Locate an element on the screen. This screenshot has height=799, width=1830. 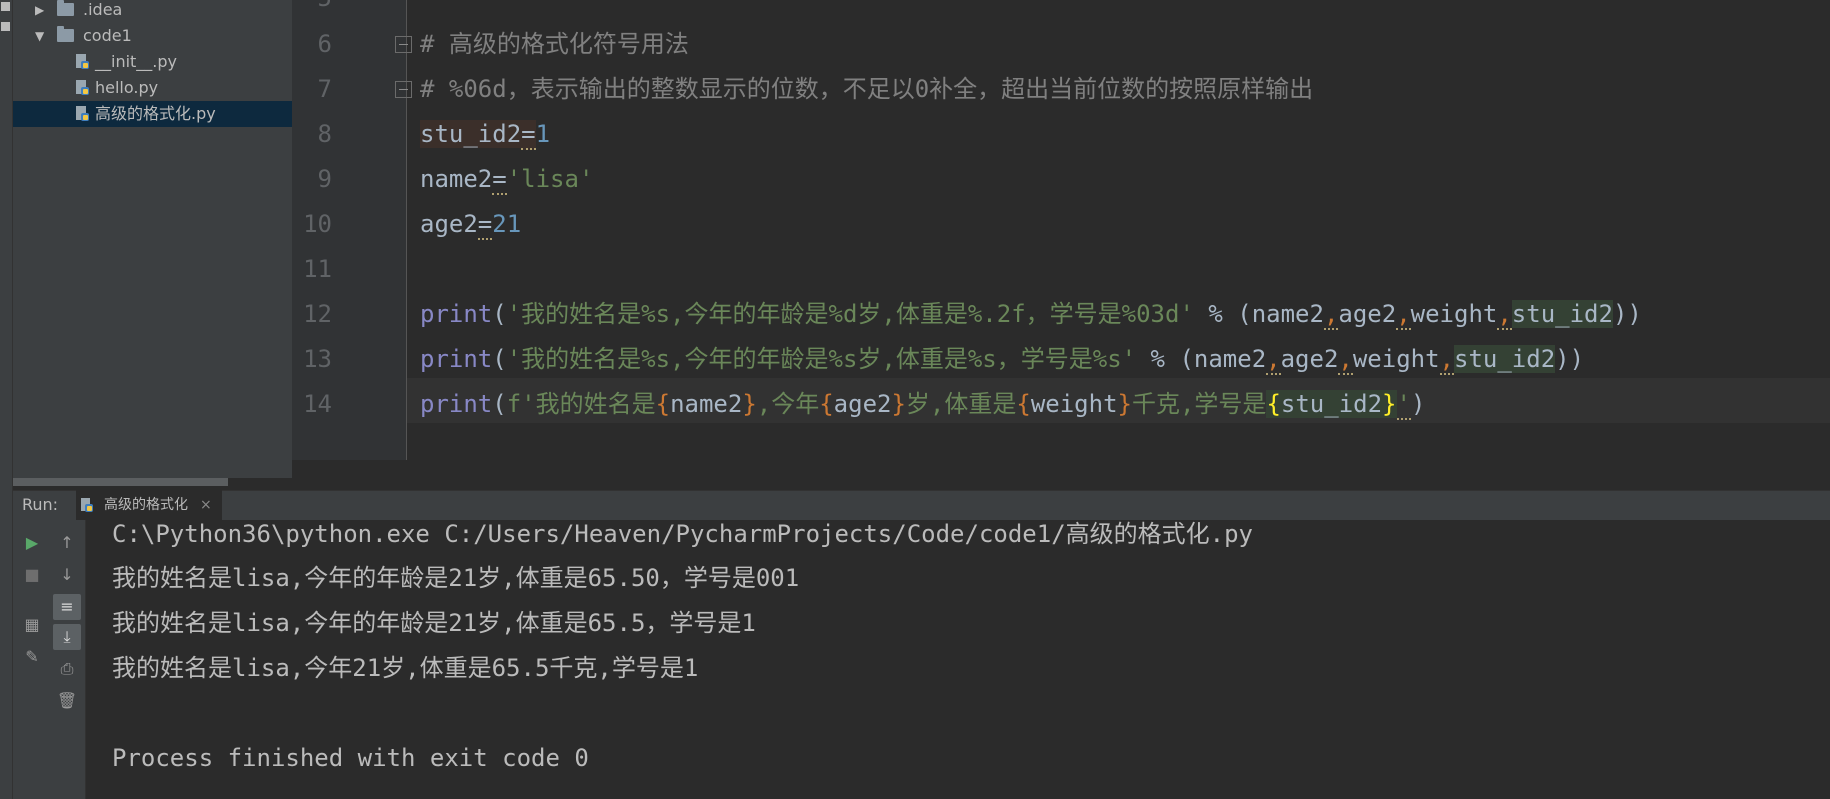
tree-item-idea: ▶ .idea is located at coordinates (152, 11).